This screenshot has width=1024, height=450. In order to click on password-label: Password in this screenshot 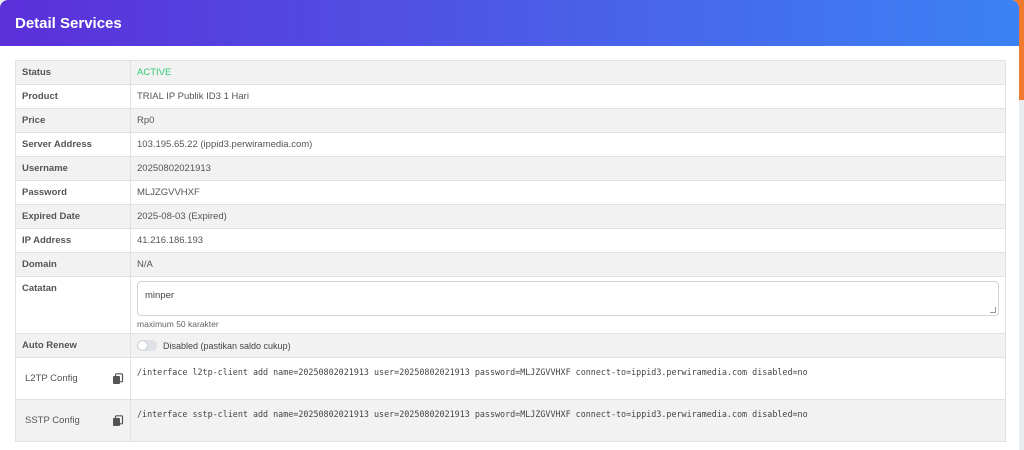, I will do `click(73, 192)`.